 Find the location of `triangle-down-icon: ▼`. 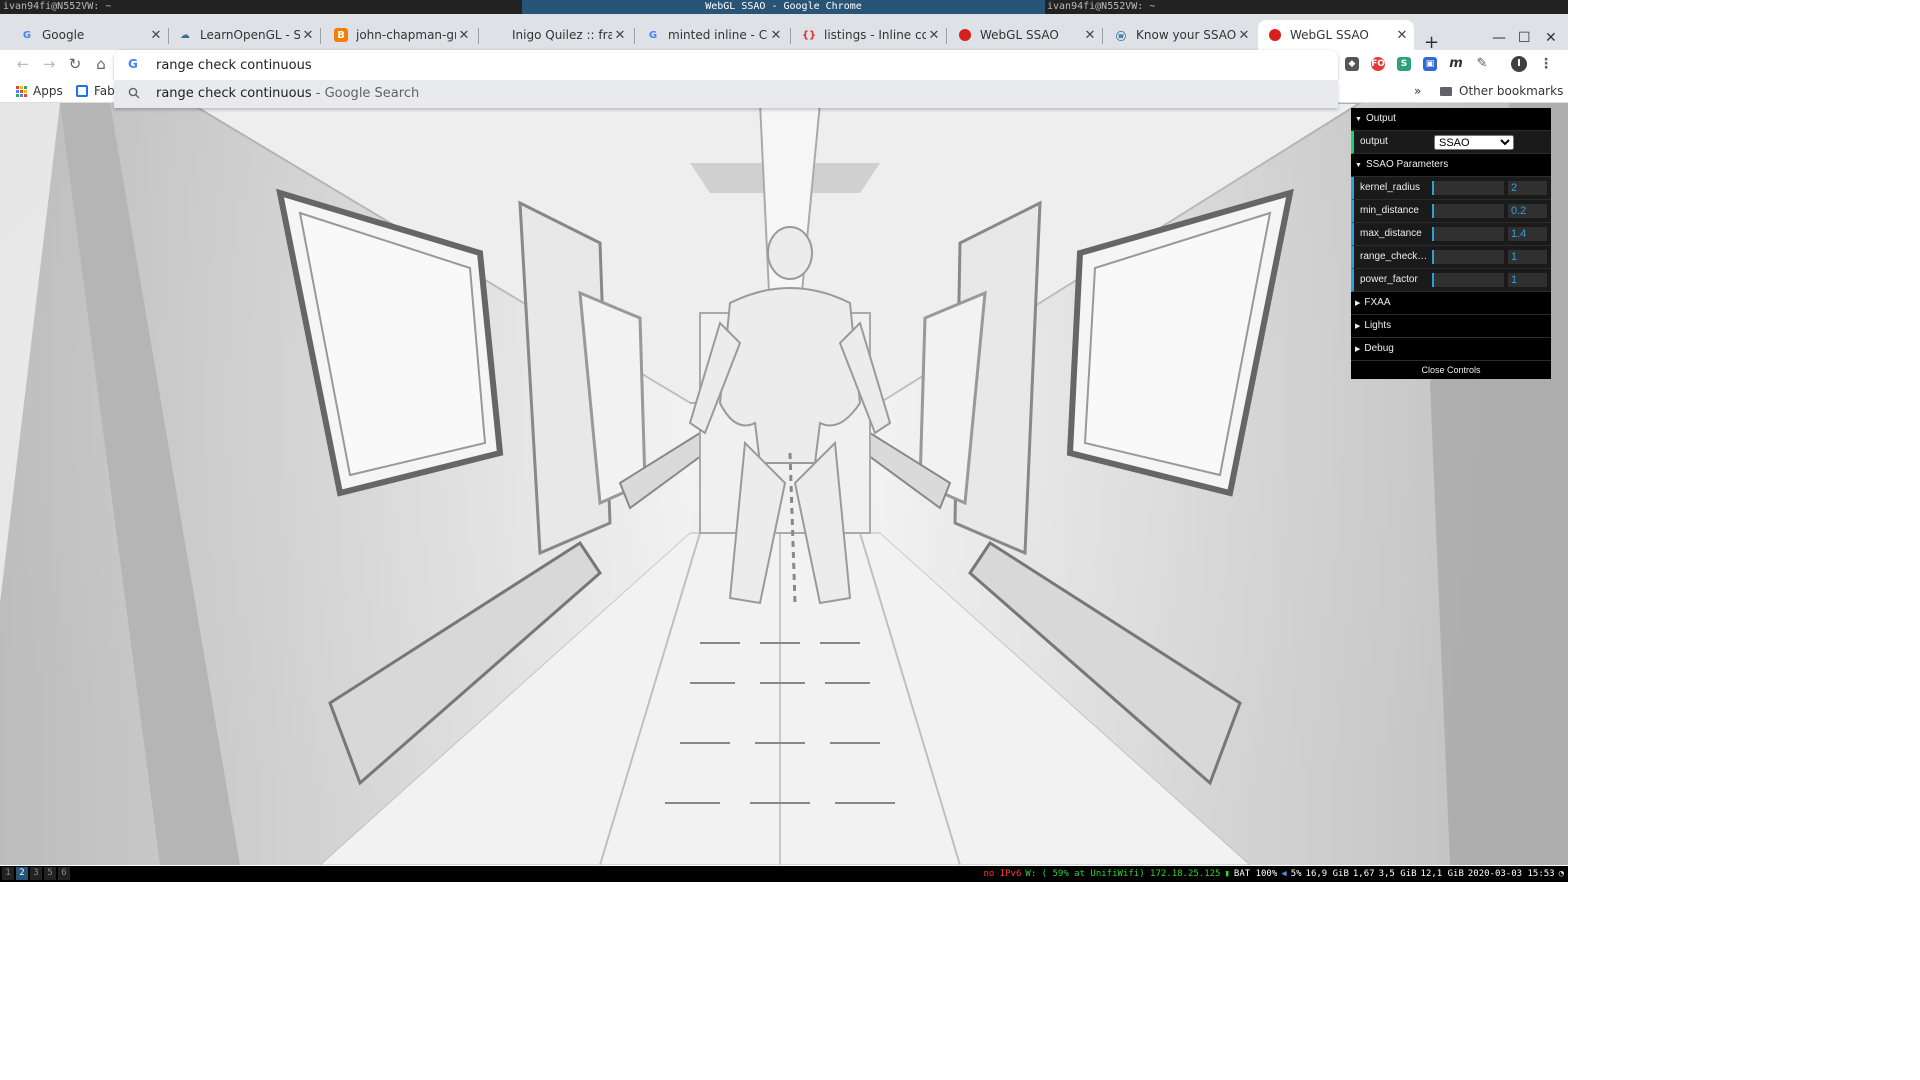

triangle-down-icon: ▼ is located at coordinates (1358, 119).